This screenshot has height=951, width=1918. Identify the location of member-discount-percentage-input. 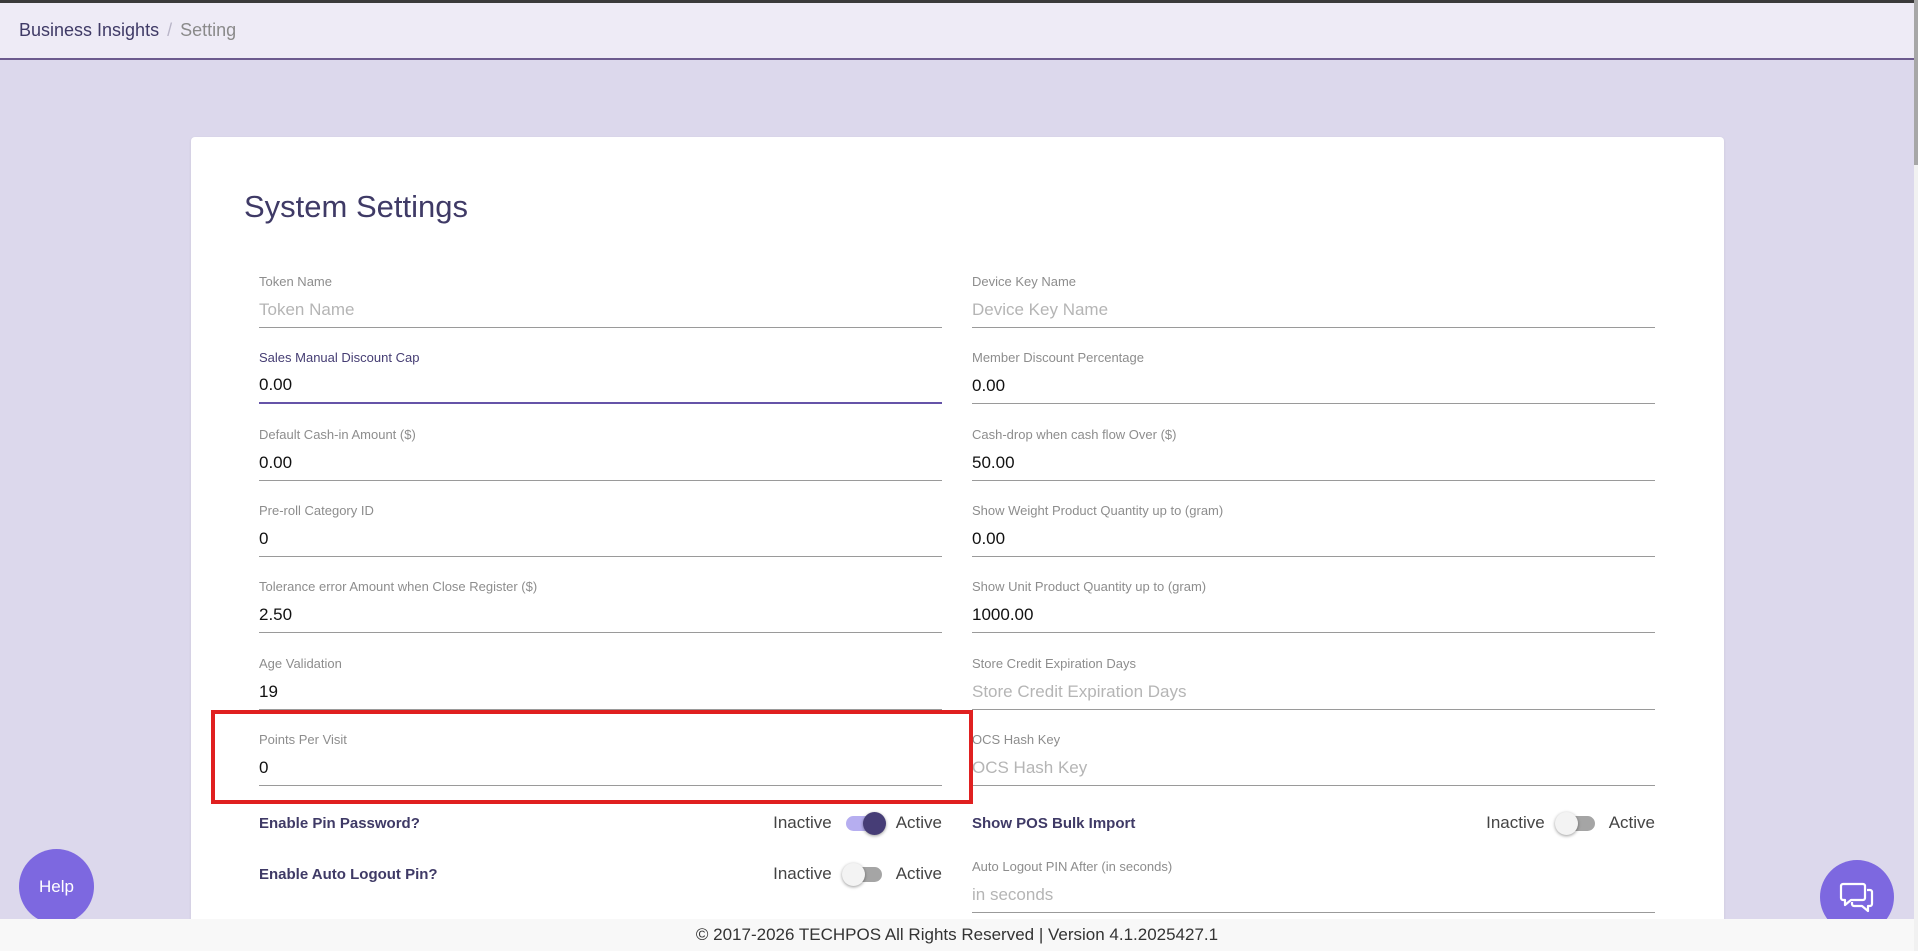
(1313, 386).